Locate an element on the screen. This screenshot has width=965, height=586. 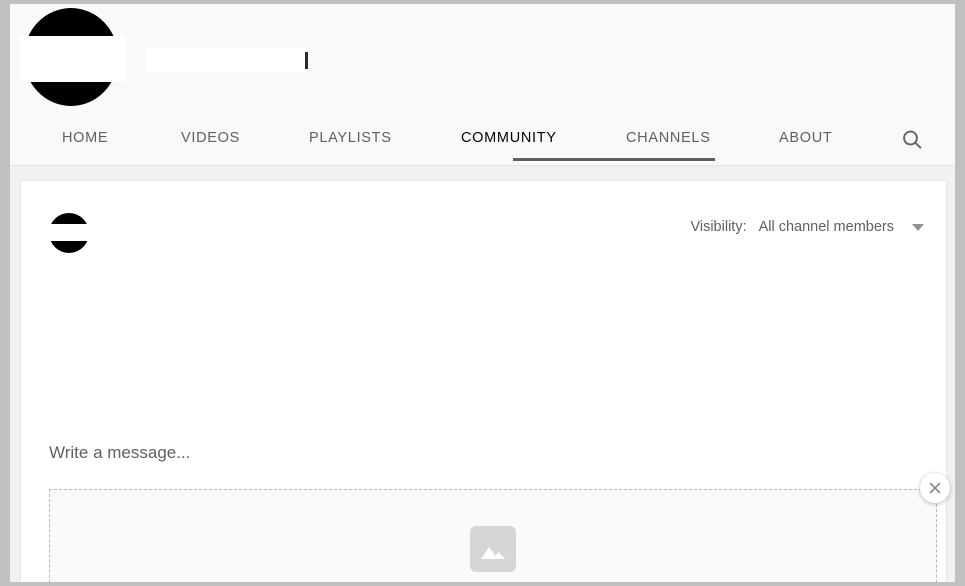
channel-name-residual-mark is located at coordinates (306, 60).